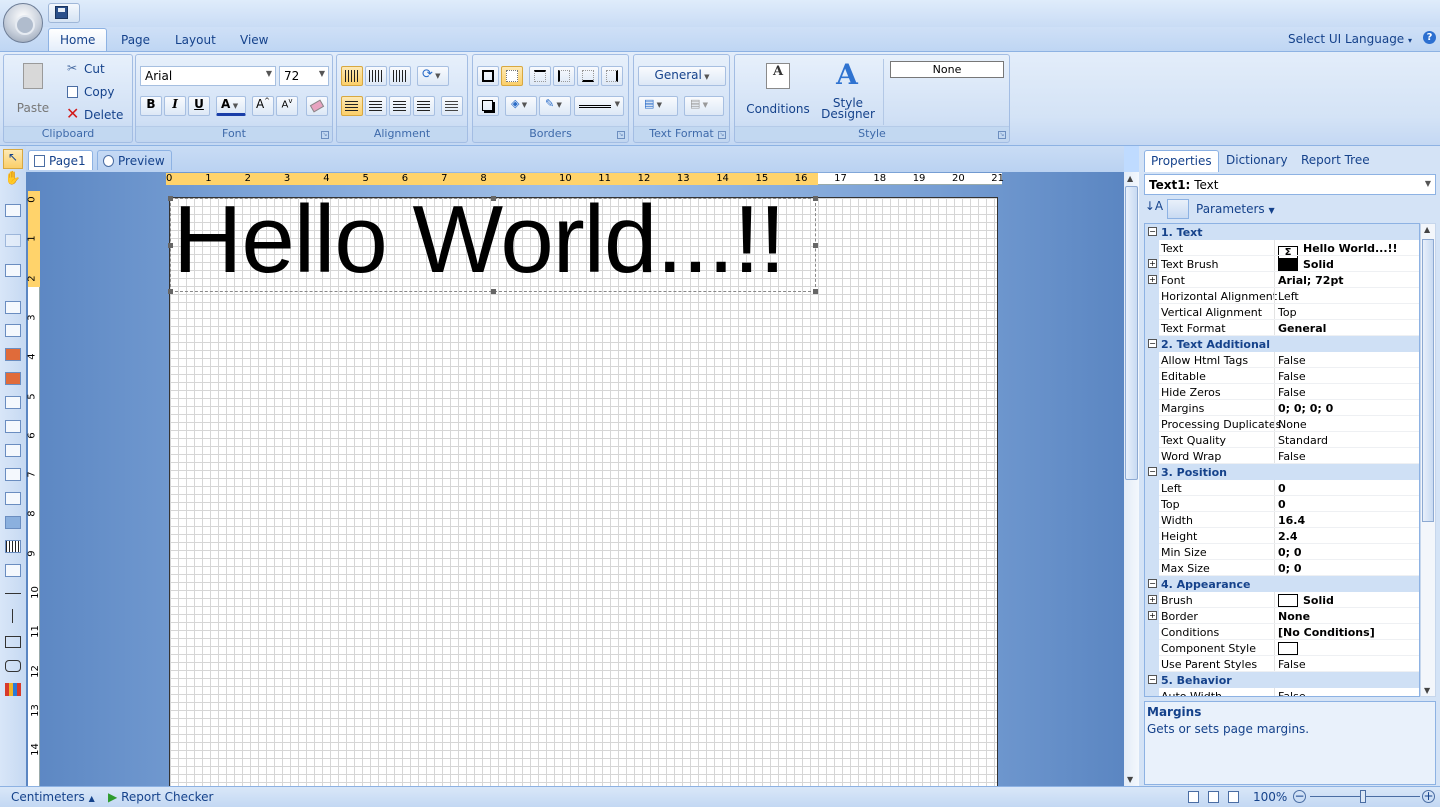 The image size is (1440, 807). I want to click on property-value: 0; 0; 0; 0, so click(1305, 408).